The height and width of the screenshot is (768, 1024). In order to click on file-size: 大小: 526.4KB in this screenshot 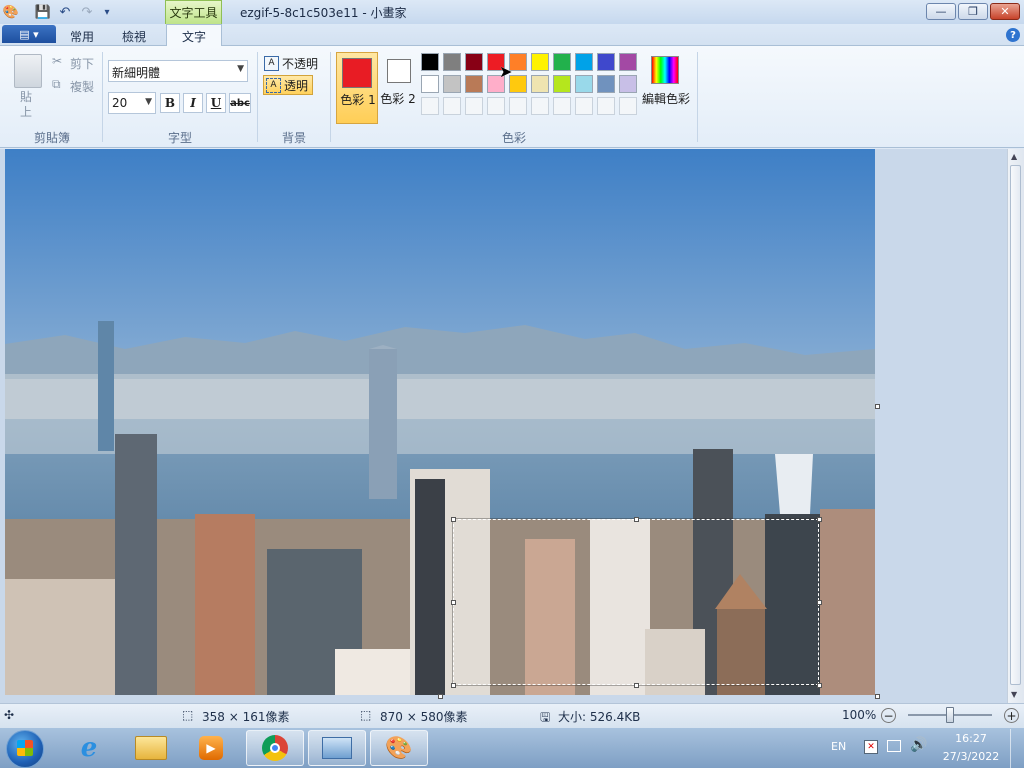, I will do `click(599, 717)`.